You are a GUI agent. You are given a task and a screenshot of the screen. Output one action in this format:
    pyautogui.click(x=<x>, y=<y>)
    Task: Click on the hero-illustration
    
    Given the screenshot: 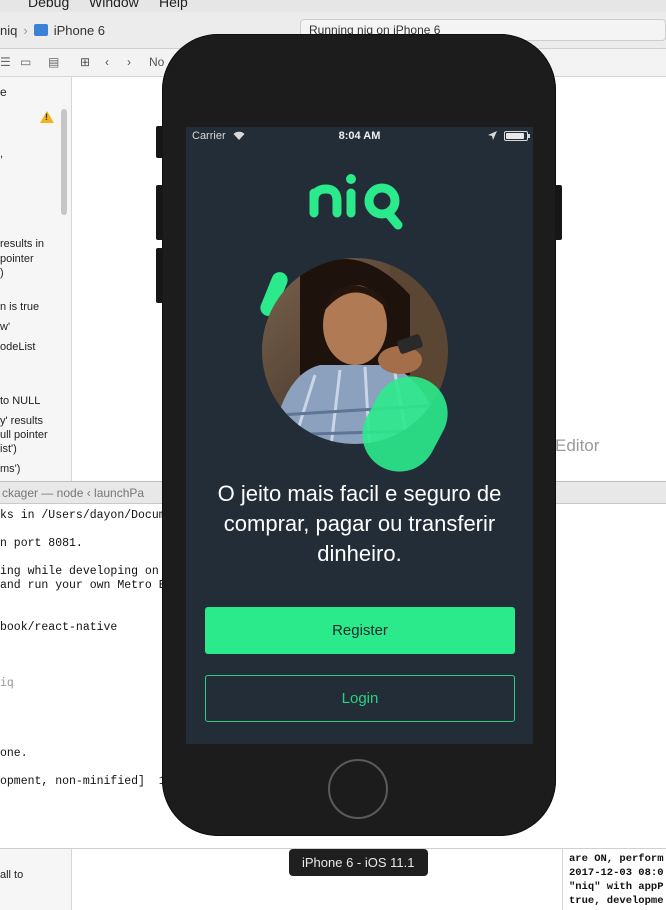 What is the action you would take?
    pyautogui.click(x=354, y=365)
    